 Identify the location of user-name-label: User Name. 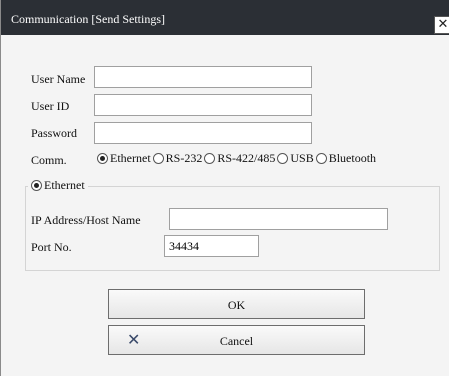
(58, 79).